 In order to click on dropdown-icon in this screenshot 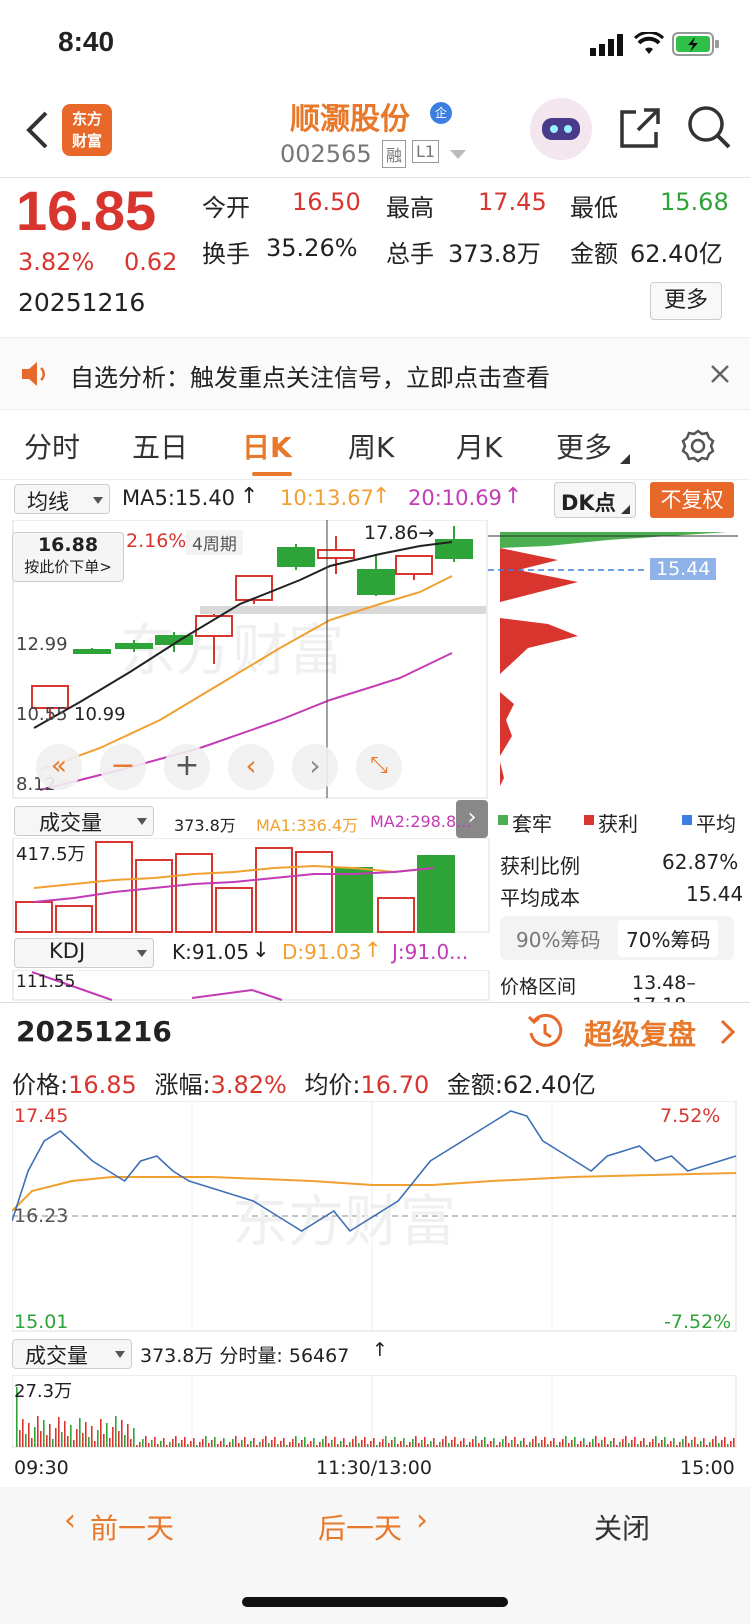, I will do `click(458, 155)`.